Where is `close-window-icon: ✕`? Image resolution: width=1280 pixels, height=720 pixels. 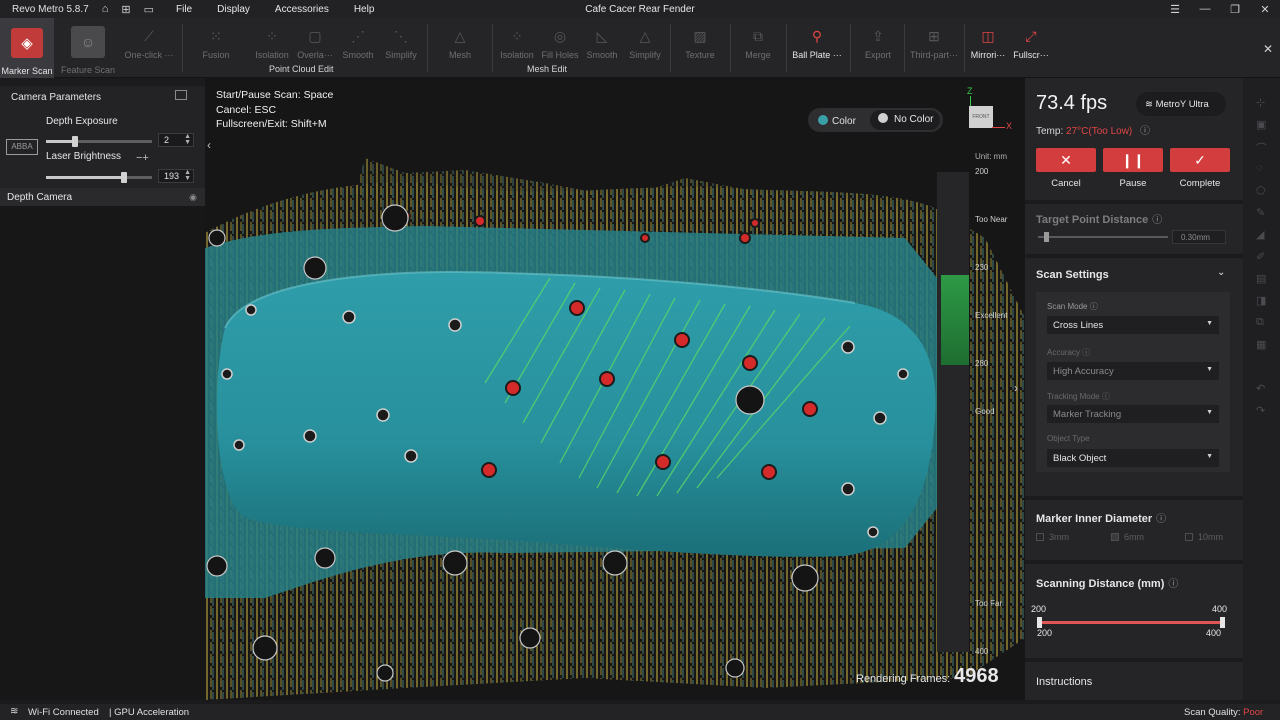
close-window-icon: ✕ is located at coordinates (1265, 9).